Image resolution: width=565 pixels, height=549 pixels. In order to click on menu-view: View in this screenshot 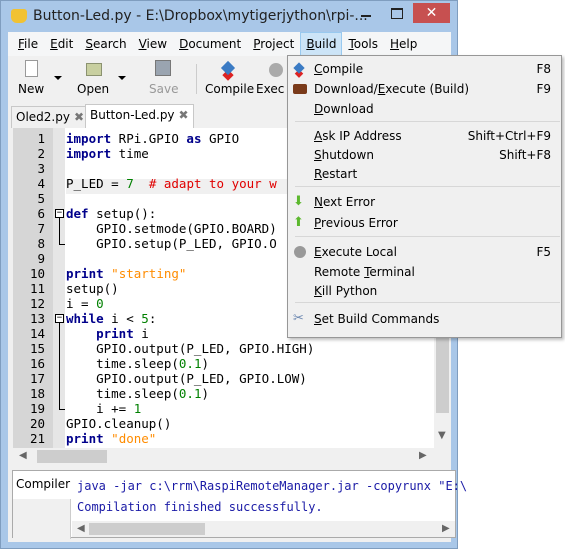, I will do `click(153, 44)`.